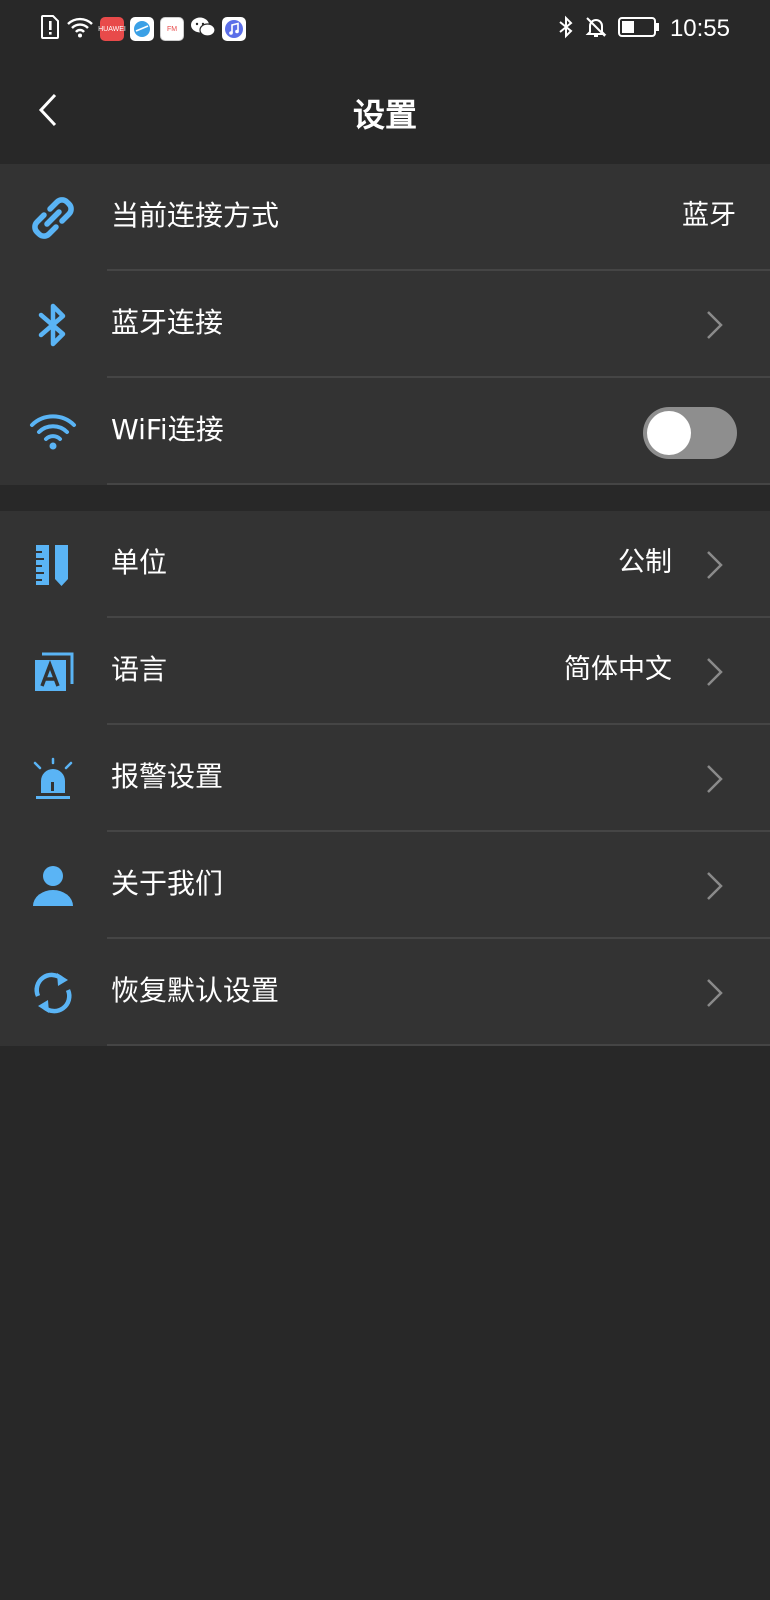 The height and width of the screenshot is (1600, 770). I want to click on fm-app-icon: FM, so click(172, 29).